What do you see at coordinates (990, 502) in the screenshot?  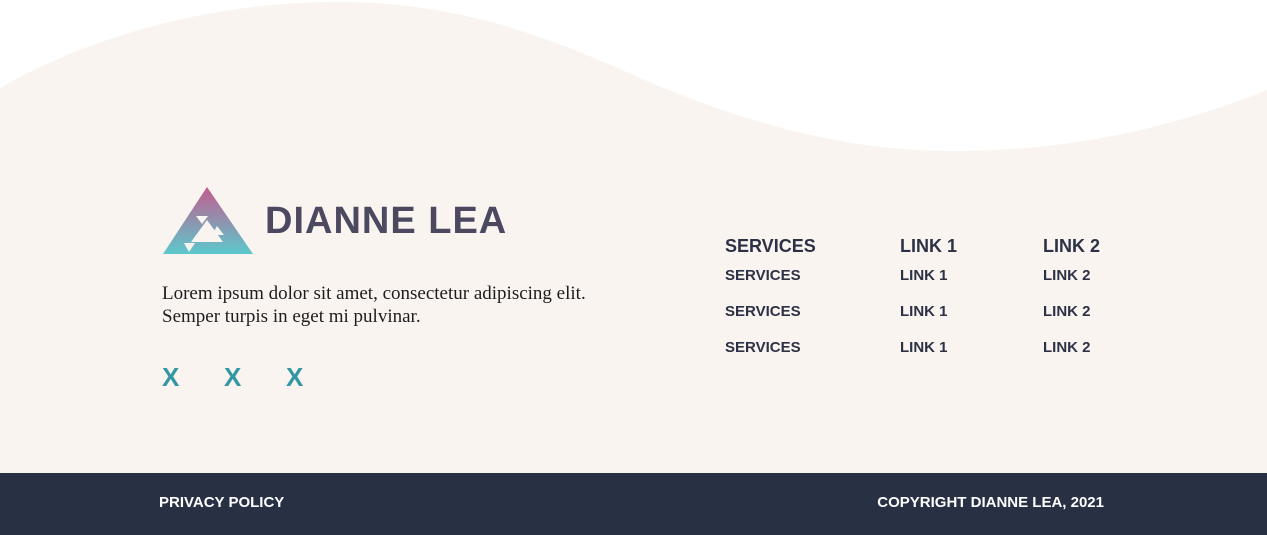 I see `copyright-text: COPYRIGHT DIANNE LEA, 2021` at bounding box center [990, 502].